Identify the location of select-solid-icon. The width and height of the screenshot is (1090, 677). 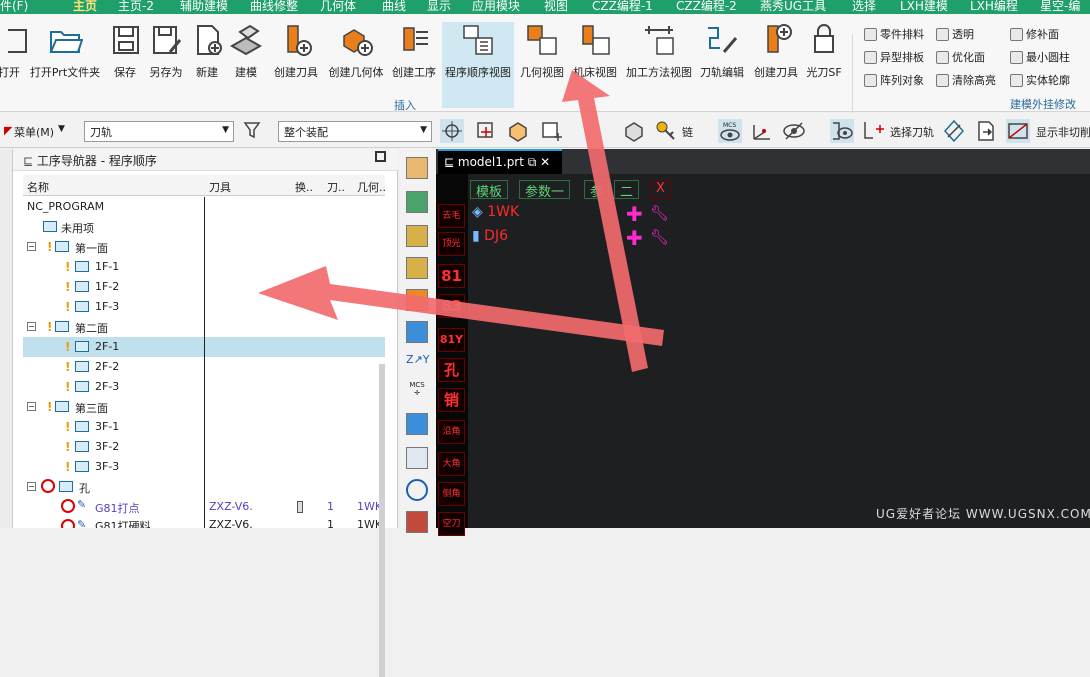
(634, 131).